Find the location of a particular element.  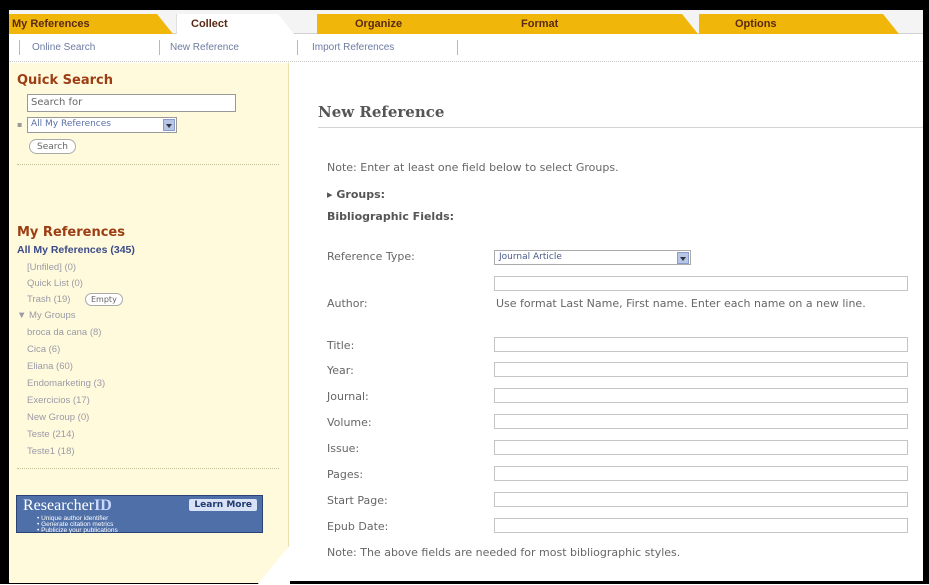

issue-label: Issue: is located at coordinates (343, 448).